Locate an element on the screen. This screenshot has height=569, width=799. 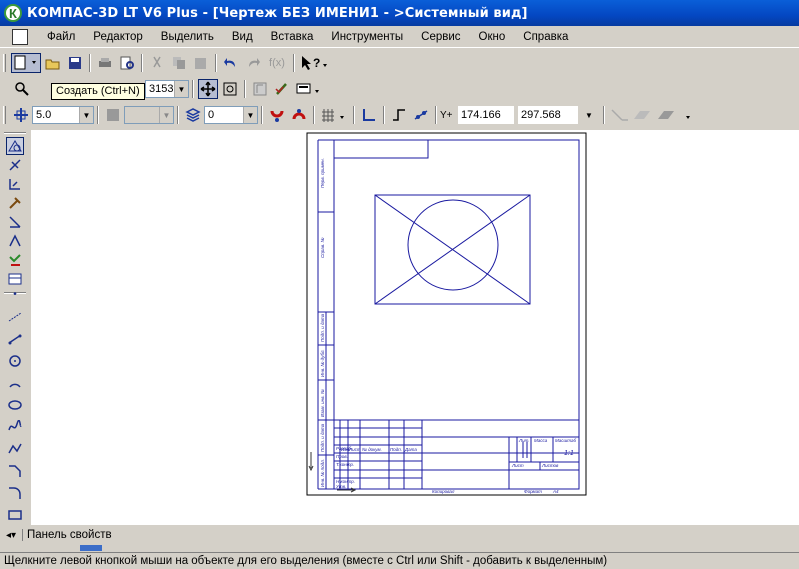
coord-x-field: 174.166 is located at coordinates (486, 115).